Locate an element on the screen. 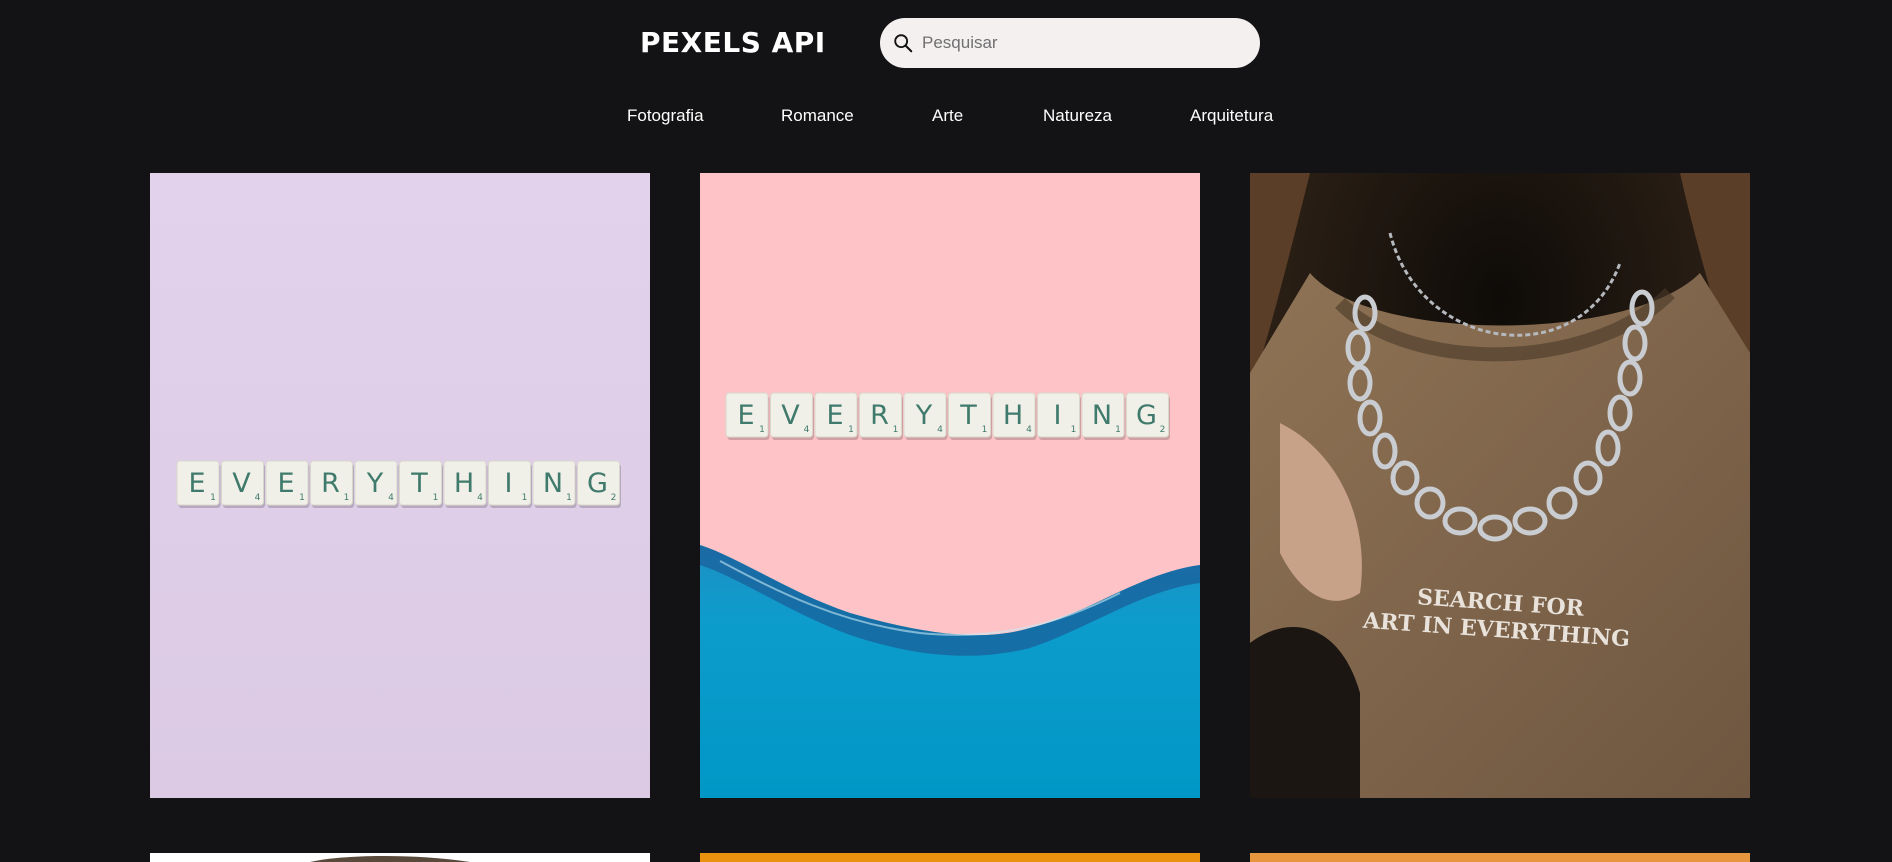  search-icon is located at coordinates (903, 43).